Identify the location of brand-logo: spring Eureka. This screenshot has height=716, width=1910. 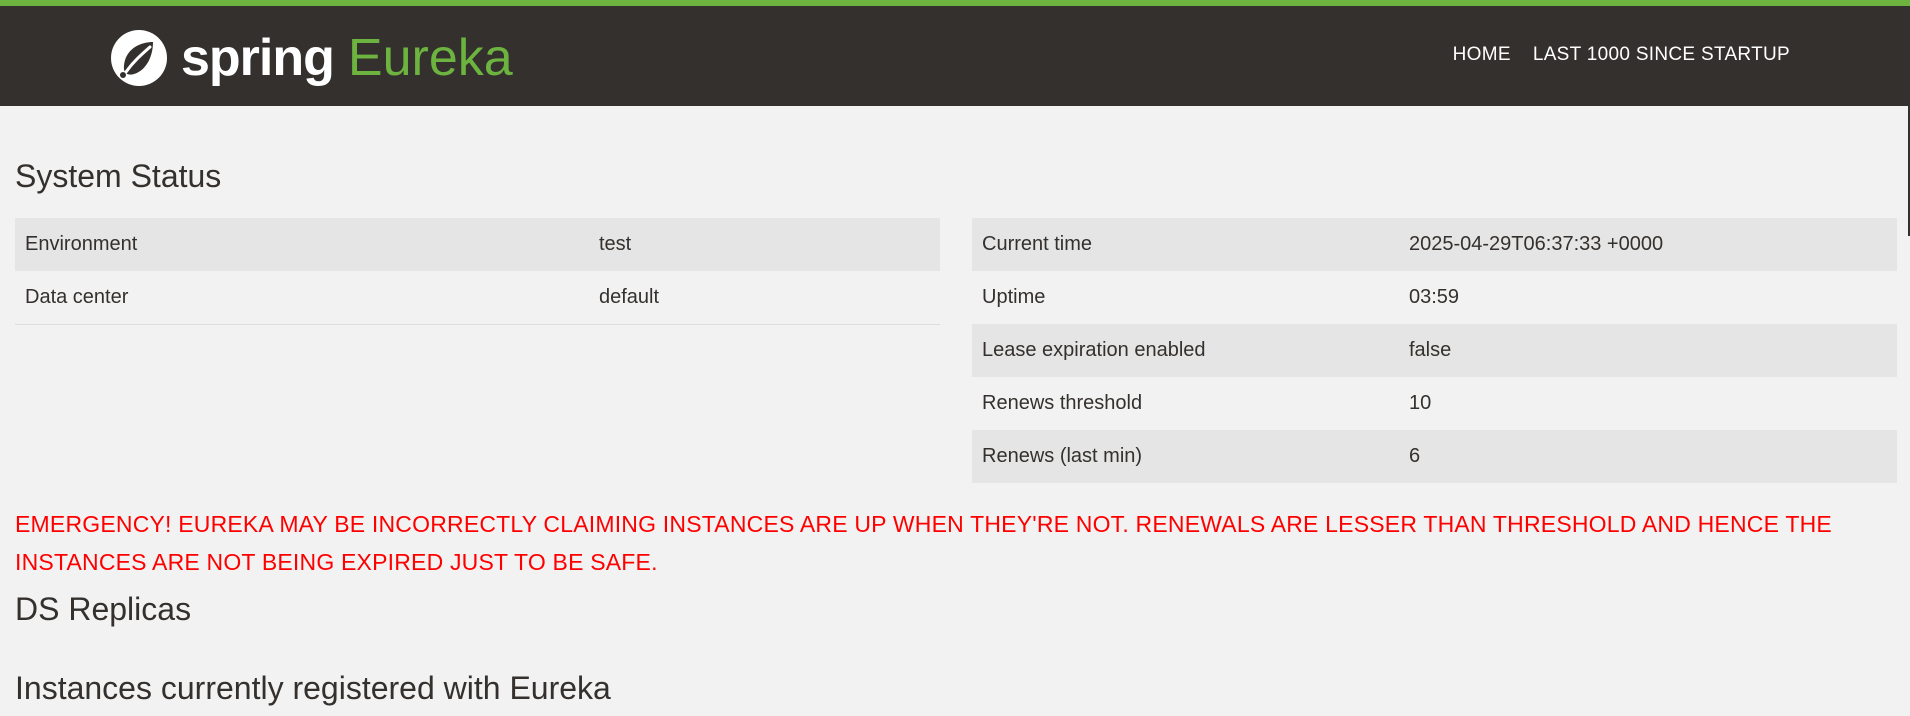
(311, 58).